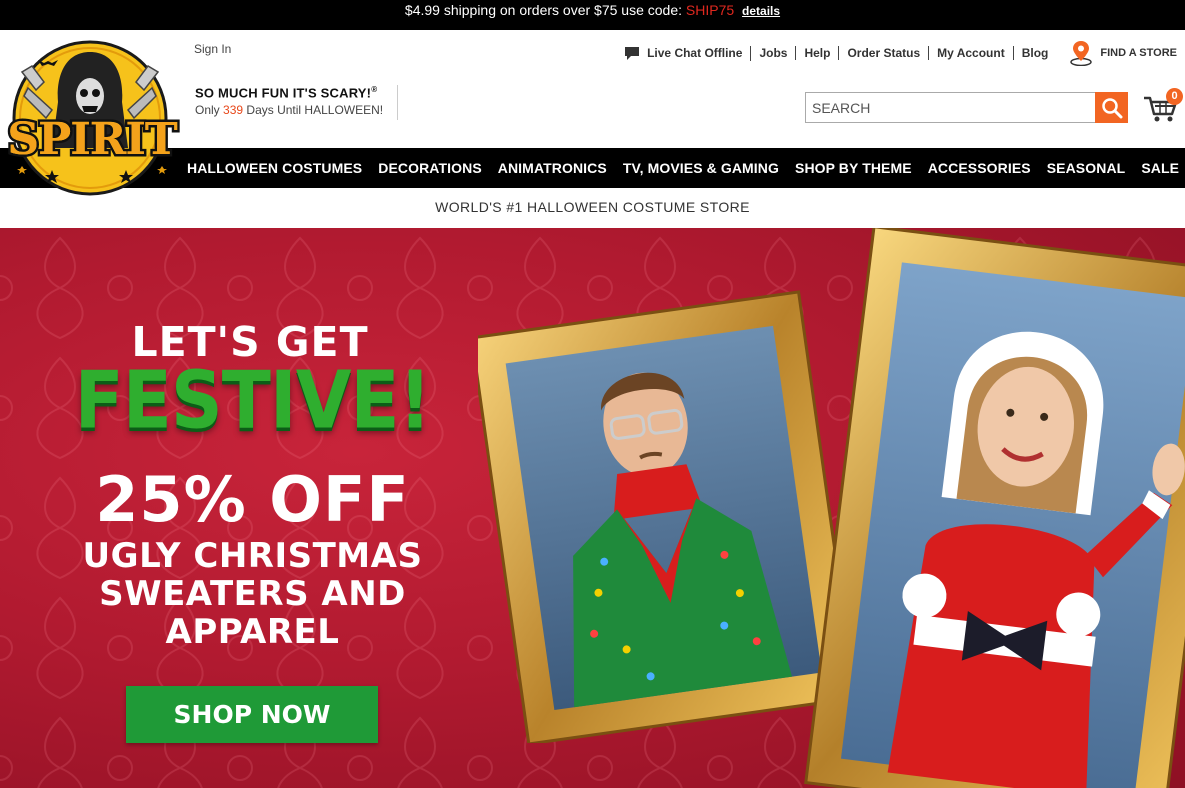  What do you see at coordinates (774, 53) in the screenshot?
I see `jobs-link: Jobs` at bounding box center [774, 53].